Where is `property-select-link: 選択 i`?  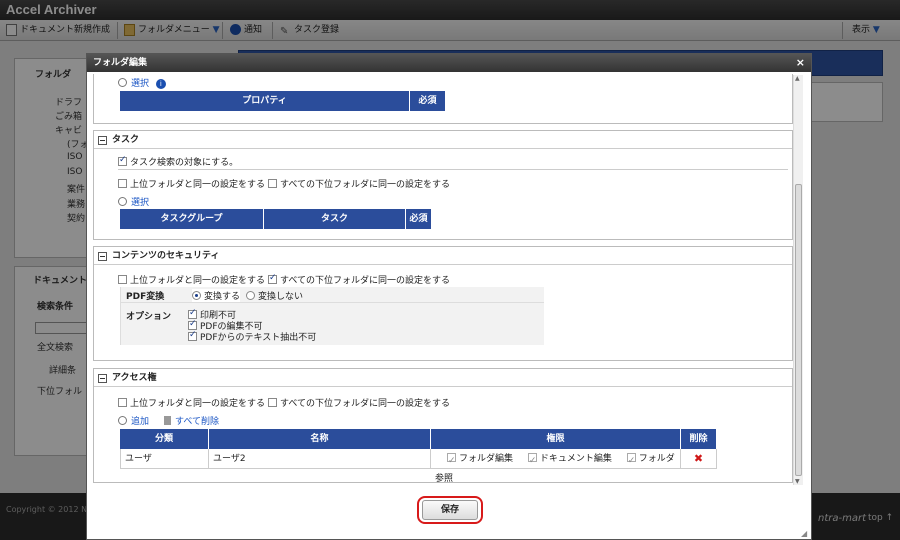 property-select-link: 選択 i is located at coordinates (142, 82).